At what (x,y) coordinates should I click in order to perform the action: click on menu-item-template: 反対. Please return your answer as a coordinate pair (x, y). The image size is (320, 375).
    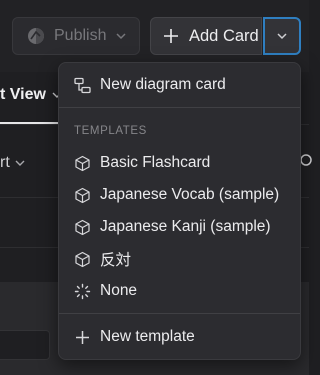
    Looking at the image, I should click on (179, 259).